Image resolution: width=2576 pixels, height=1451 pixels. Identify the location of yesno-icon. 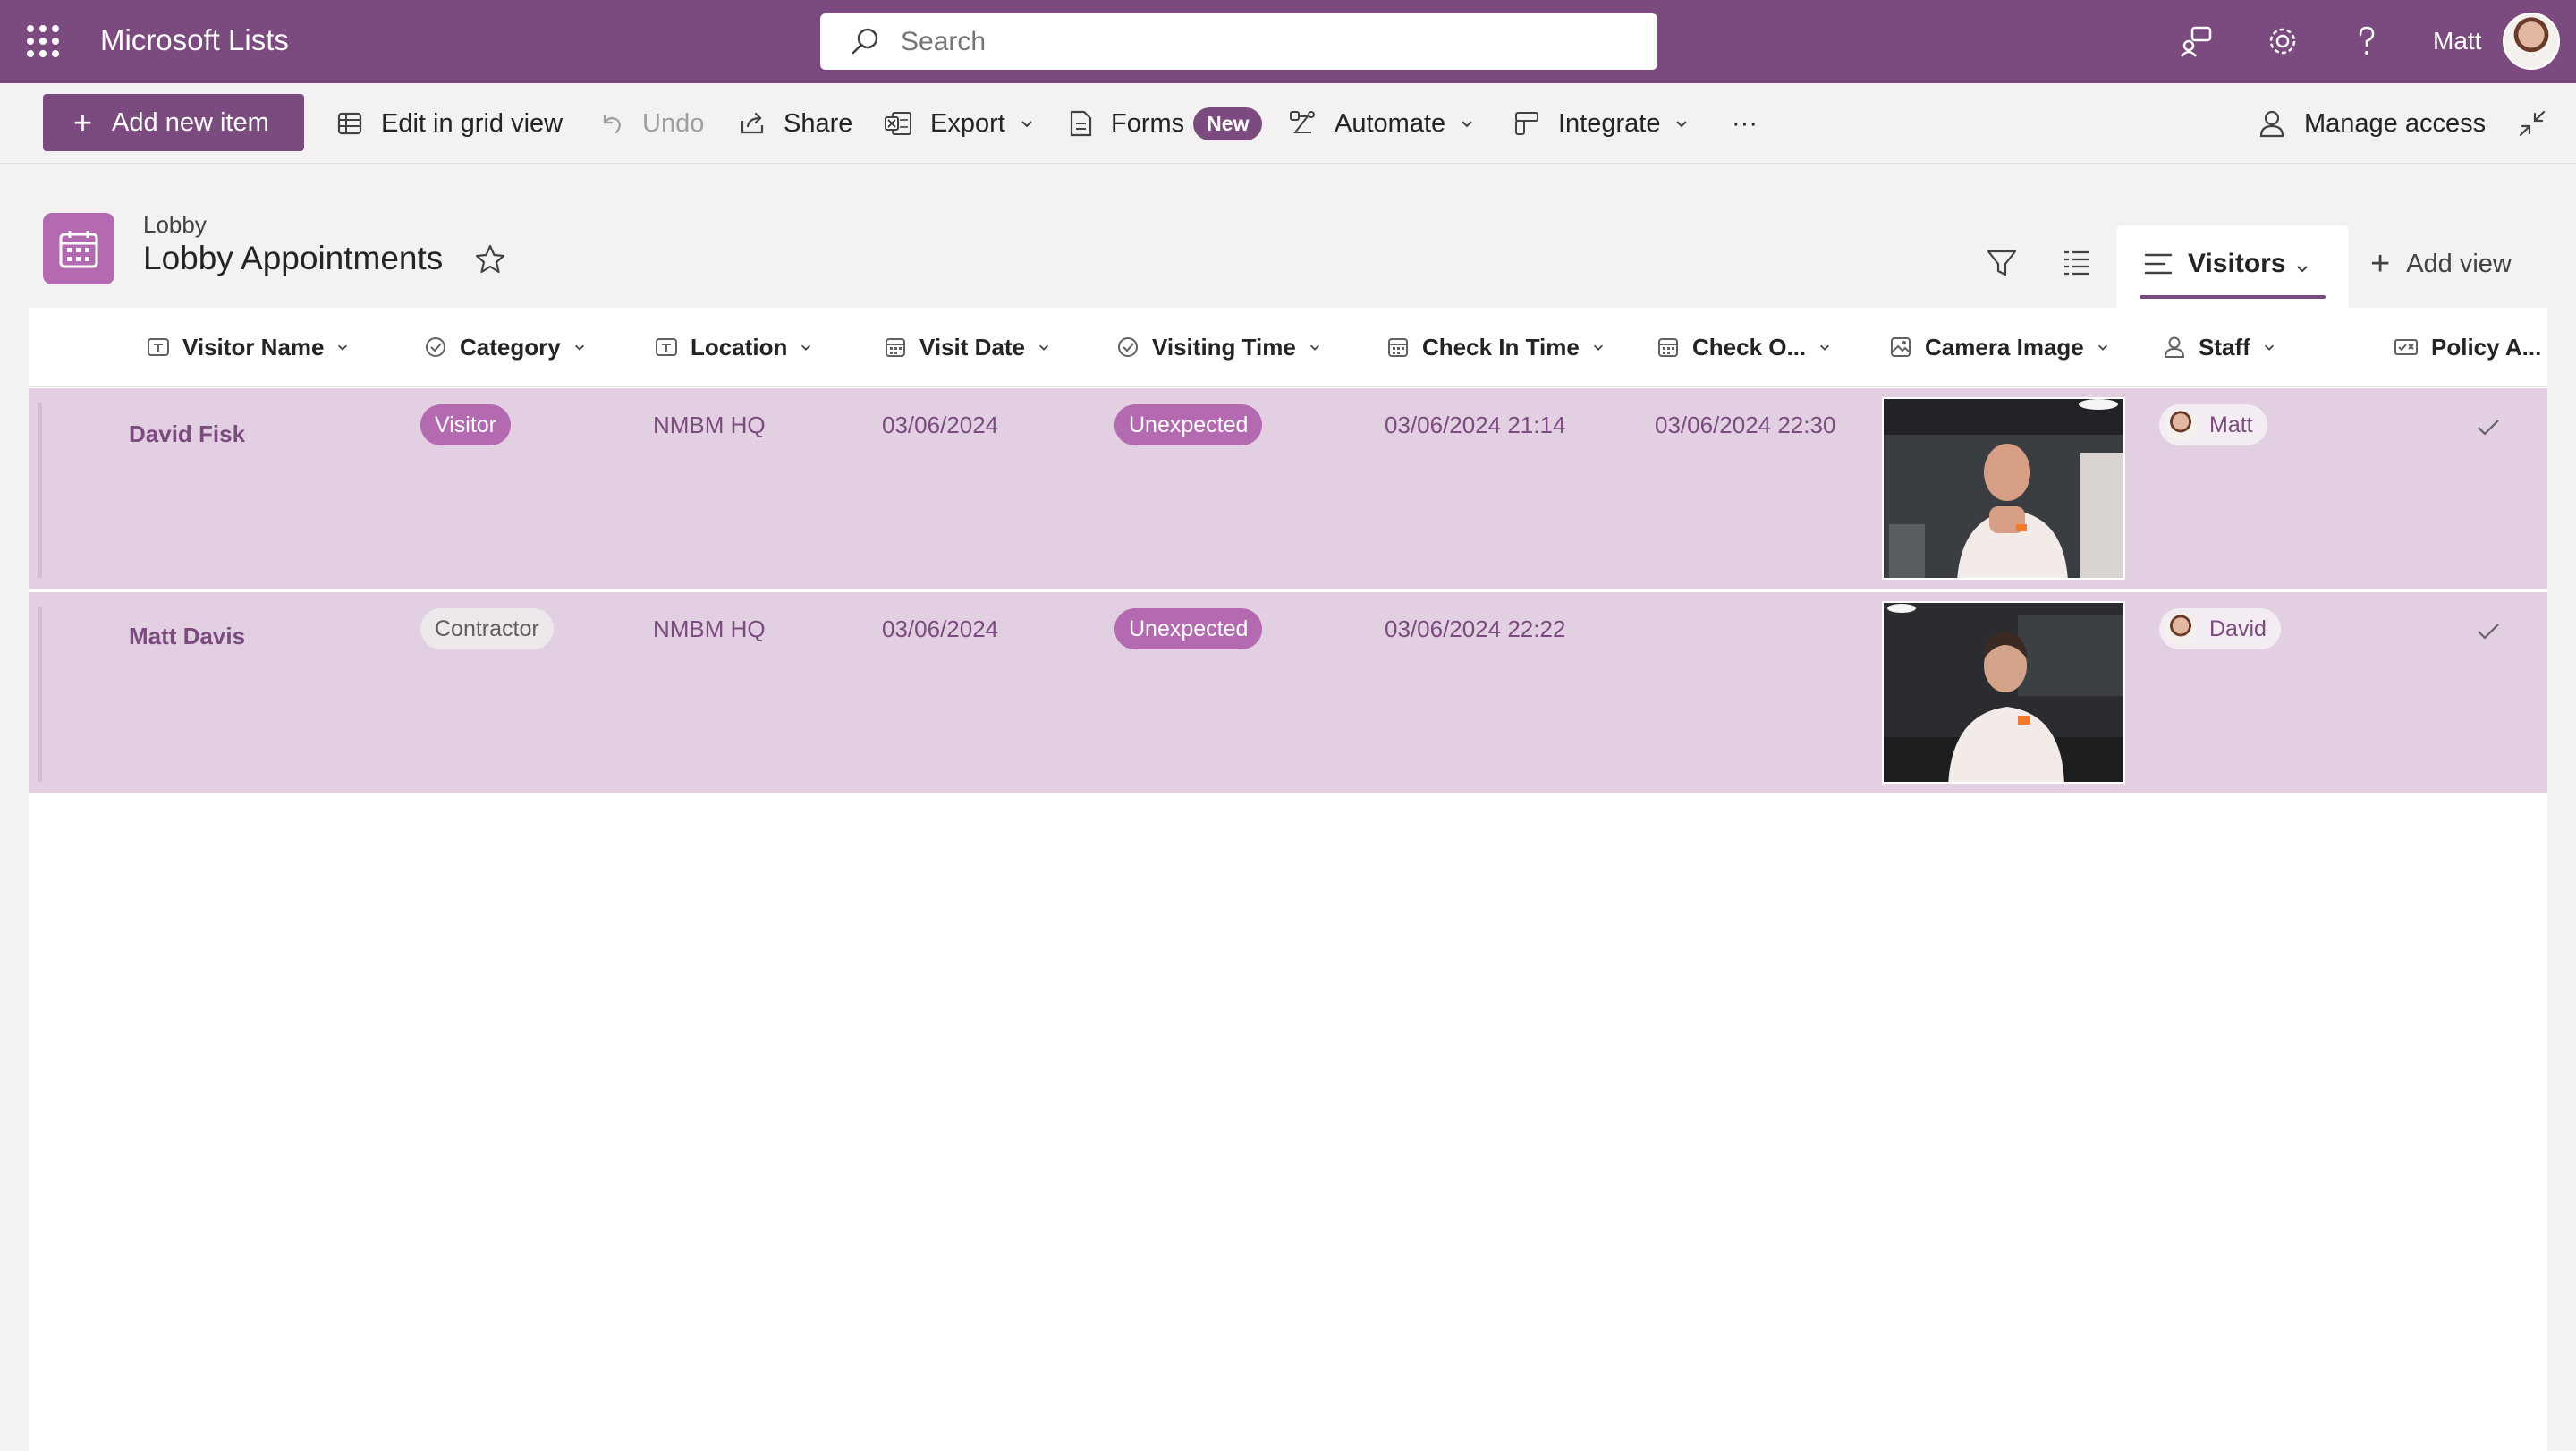
(2406, 347).